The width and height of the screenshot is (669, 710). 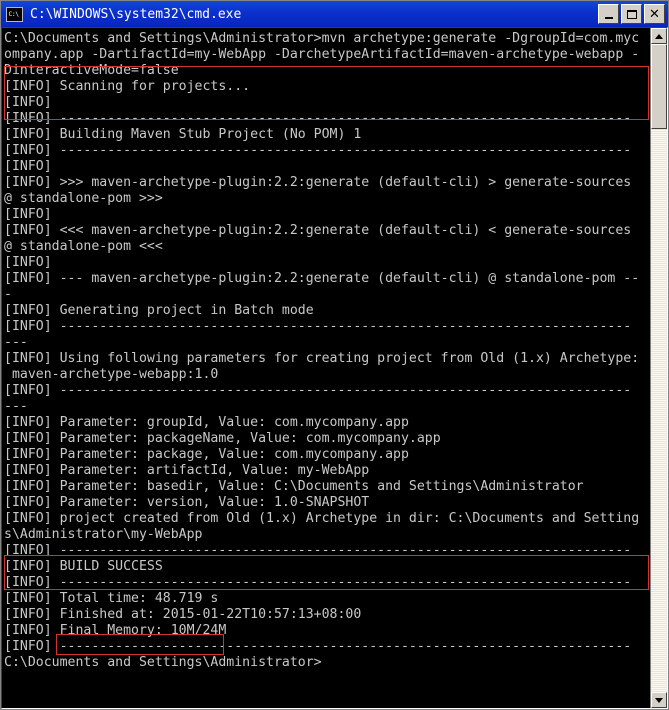 What do you see at coordinates (111, 598) in the screenshot?
I see `console-line: [INFO] Total time: 48.719 s` at bounding box center [111, 598].